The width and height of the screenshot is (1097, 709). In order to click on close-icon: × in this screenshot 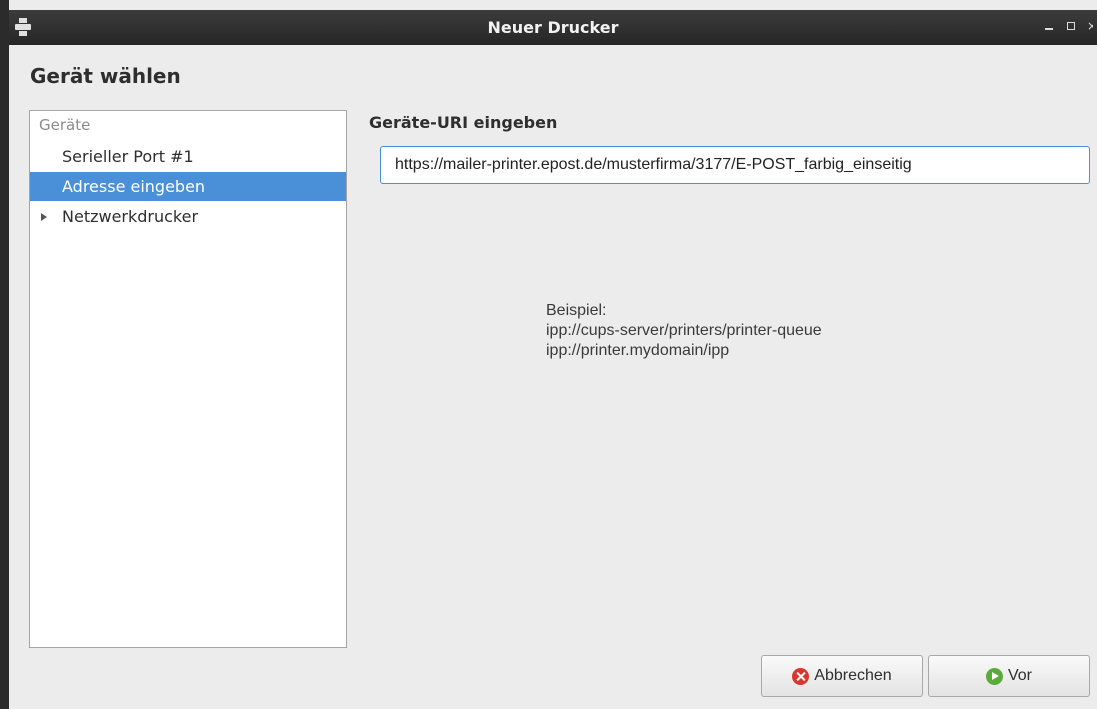, I will do `click(1090, 26)`.